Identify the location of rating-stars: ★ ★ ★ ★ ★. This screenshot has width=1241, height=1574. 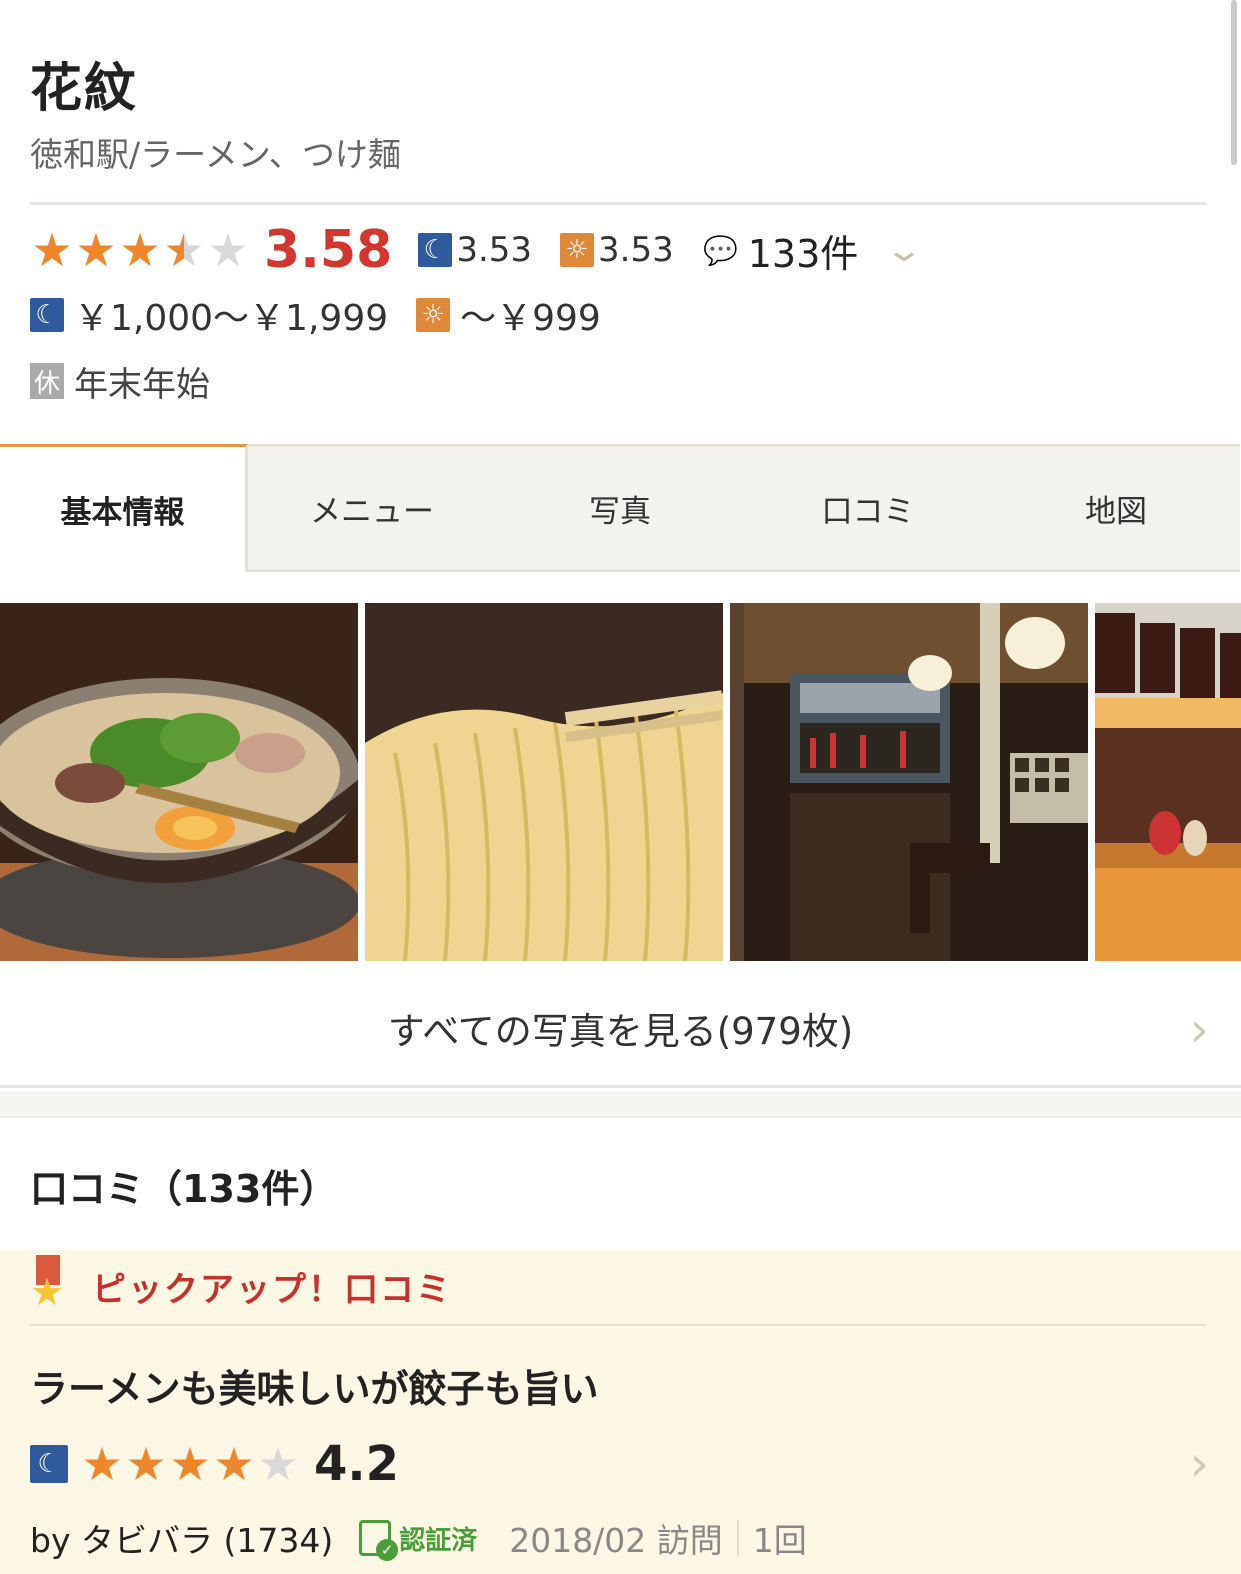
(140, 250).